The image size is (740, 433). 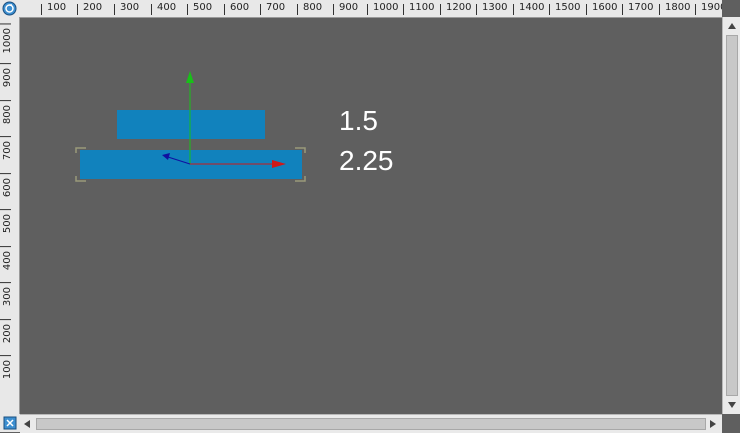 I want to click on view-reset-icon, so click(x=9, y=8).